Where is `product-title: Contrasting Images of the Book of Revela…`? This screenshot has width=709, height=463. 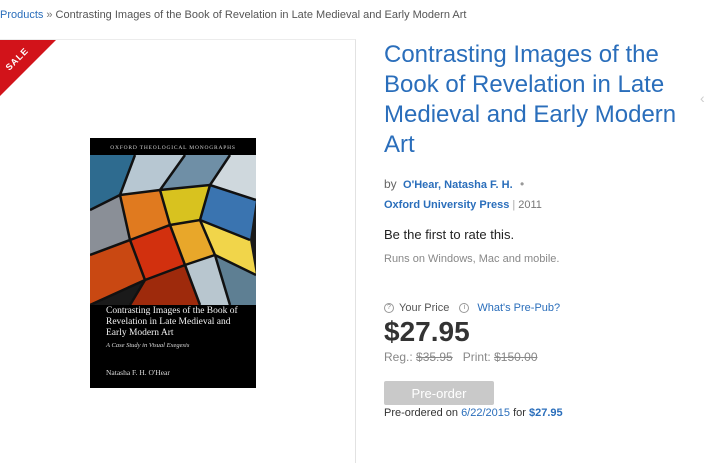 product-title: Contrasting Images of the Book of Revela… is located at coordinates (530, 99).